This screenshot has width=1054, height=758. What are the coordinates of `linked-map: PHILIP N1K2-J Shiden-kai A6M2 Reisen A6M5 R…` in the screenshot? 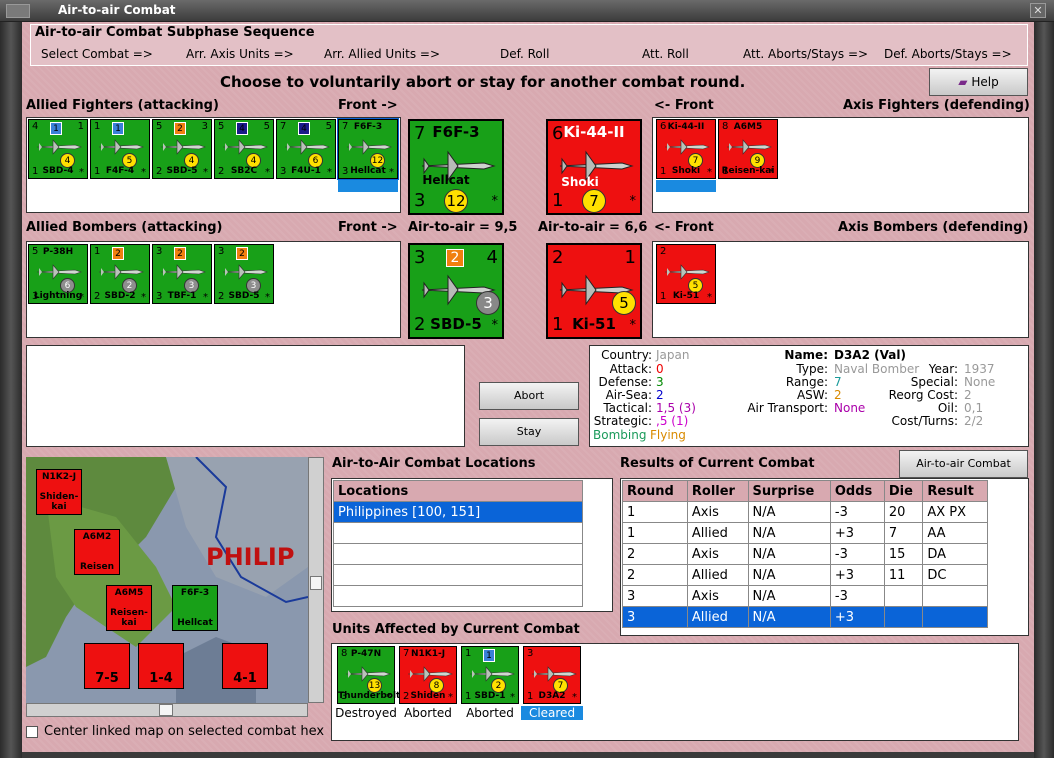 It's located at (167, 580).